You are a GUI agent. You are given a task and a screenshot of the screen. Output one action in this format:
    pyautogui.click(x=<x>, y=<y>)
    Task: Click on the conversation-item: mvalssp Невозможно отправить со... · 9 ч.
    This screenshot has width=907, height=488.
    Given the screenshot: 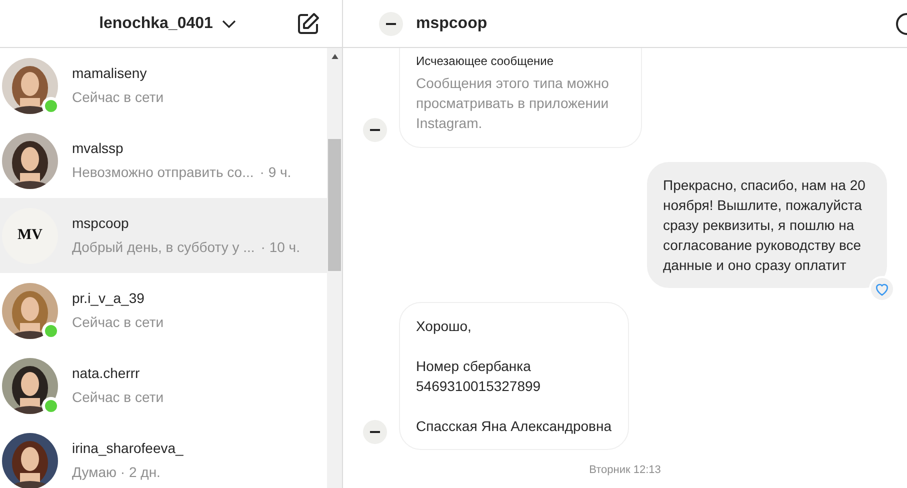 What is the action you would take?
    pyautogui.click(x=163, y=160)
    